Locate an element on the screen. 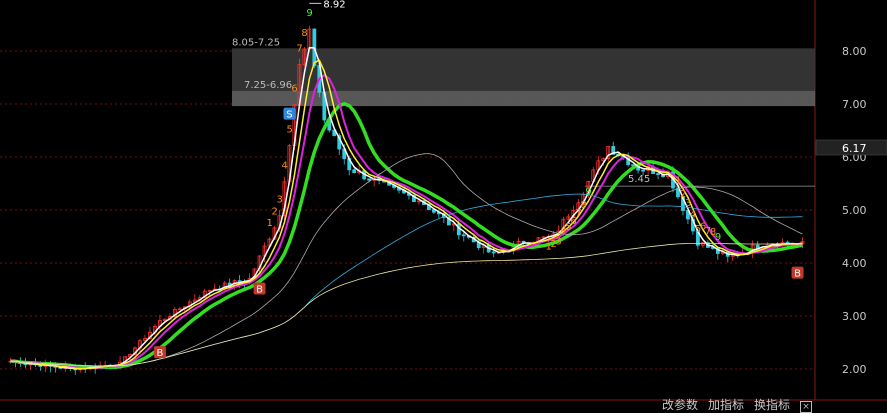 The height and width of the screenshot is (413, 887). zone-label: 8.05-7.25 is located at coordinates (256, 42).